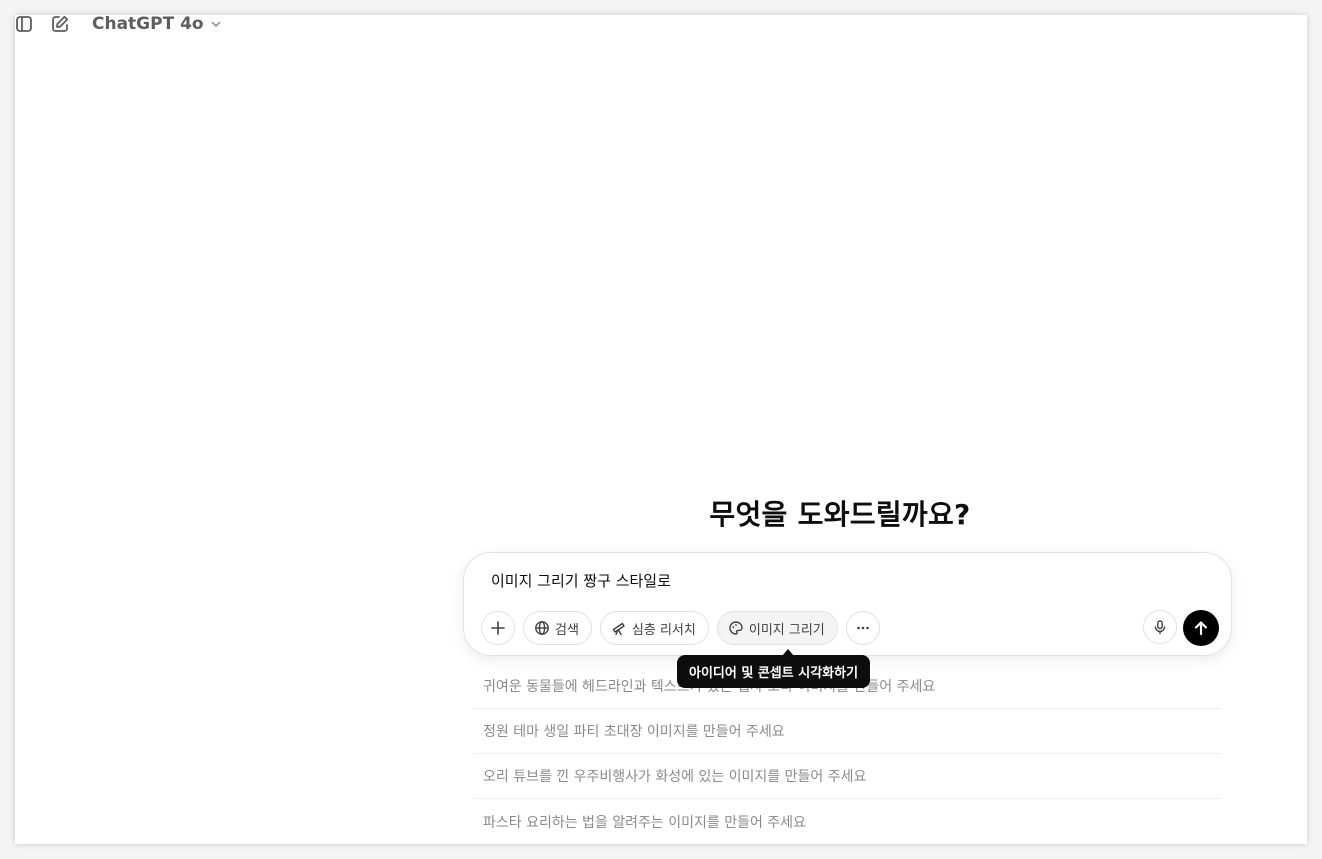  I want to click on search-tool-label: 검색, so click(567, 630).